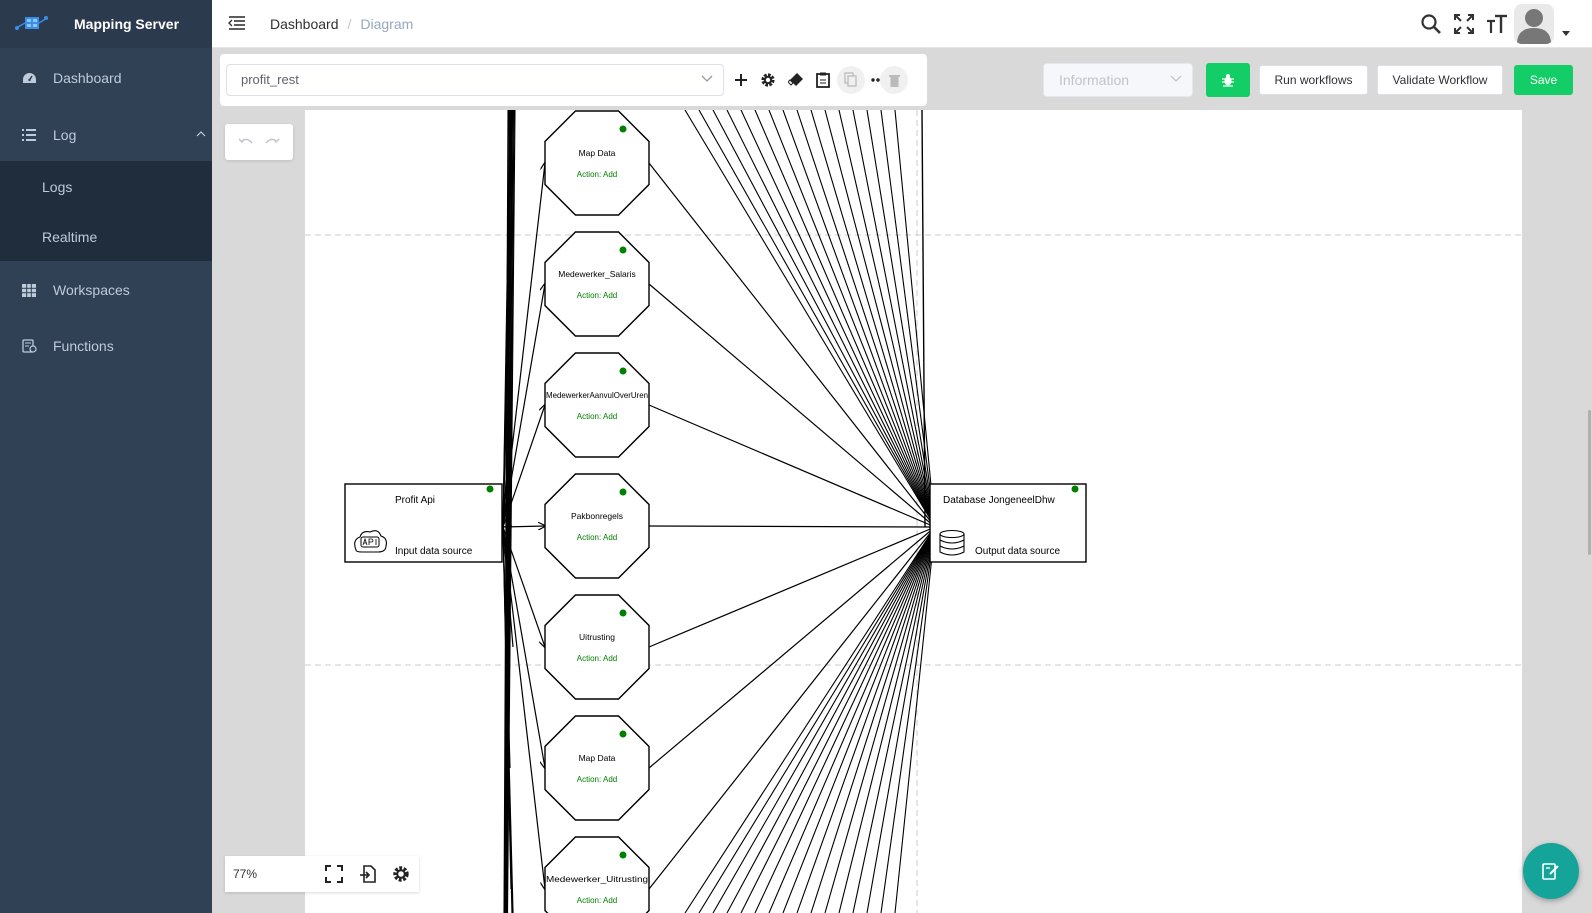 The image size is (1592, 913). What do you see at coordinates (29, 290) in the screenshot?
I see `grid-icon` at bounding box center [29, 290].